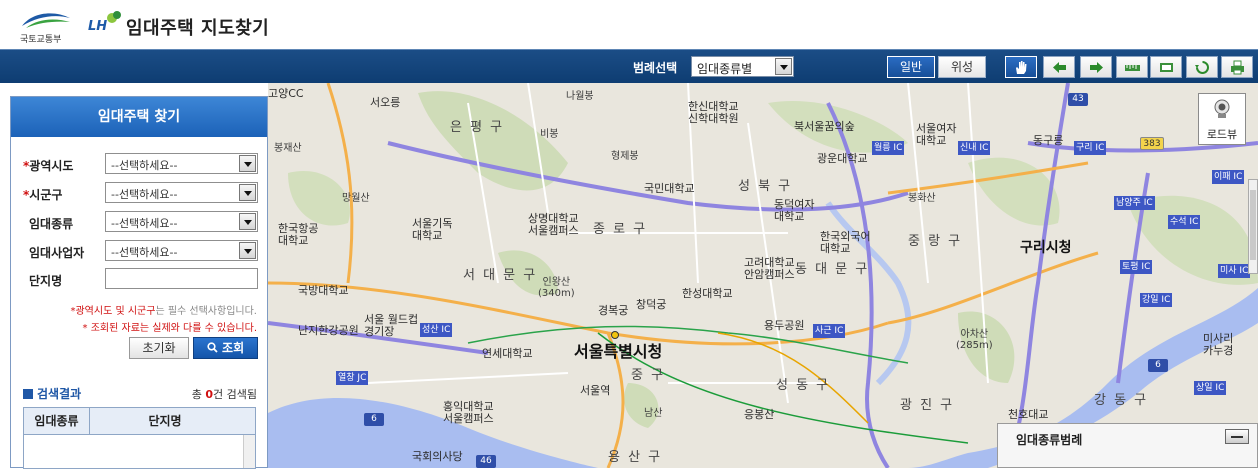 The image size is (1258, 469). I want to click on map-mode-satellite-button: 위성, so click(962, 67).